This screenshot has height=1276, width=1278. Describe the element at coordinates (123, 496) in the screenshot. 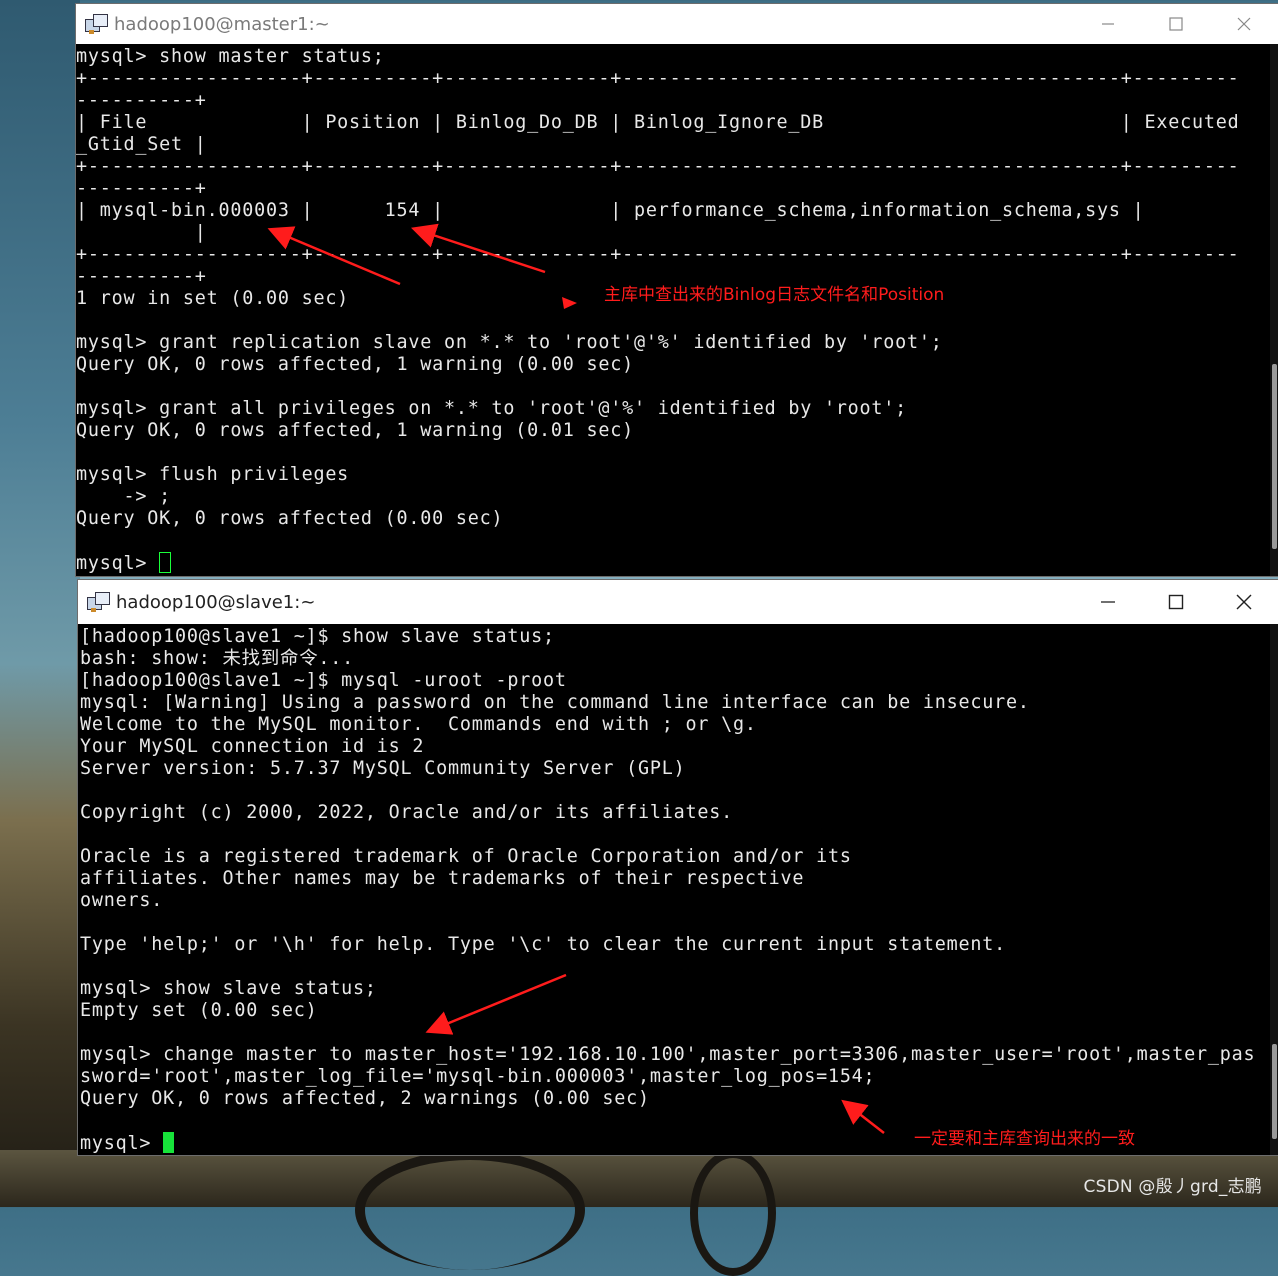

I see `terminal-line-text: -> ;` at that location.